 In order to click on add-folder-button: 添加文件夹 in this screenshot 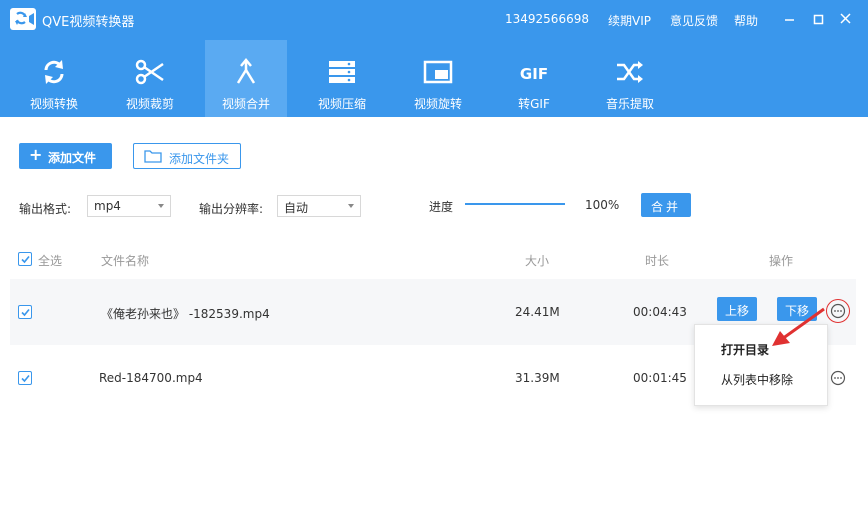, I will do `click(187, 156)`.